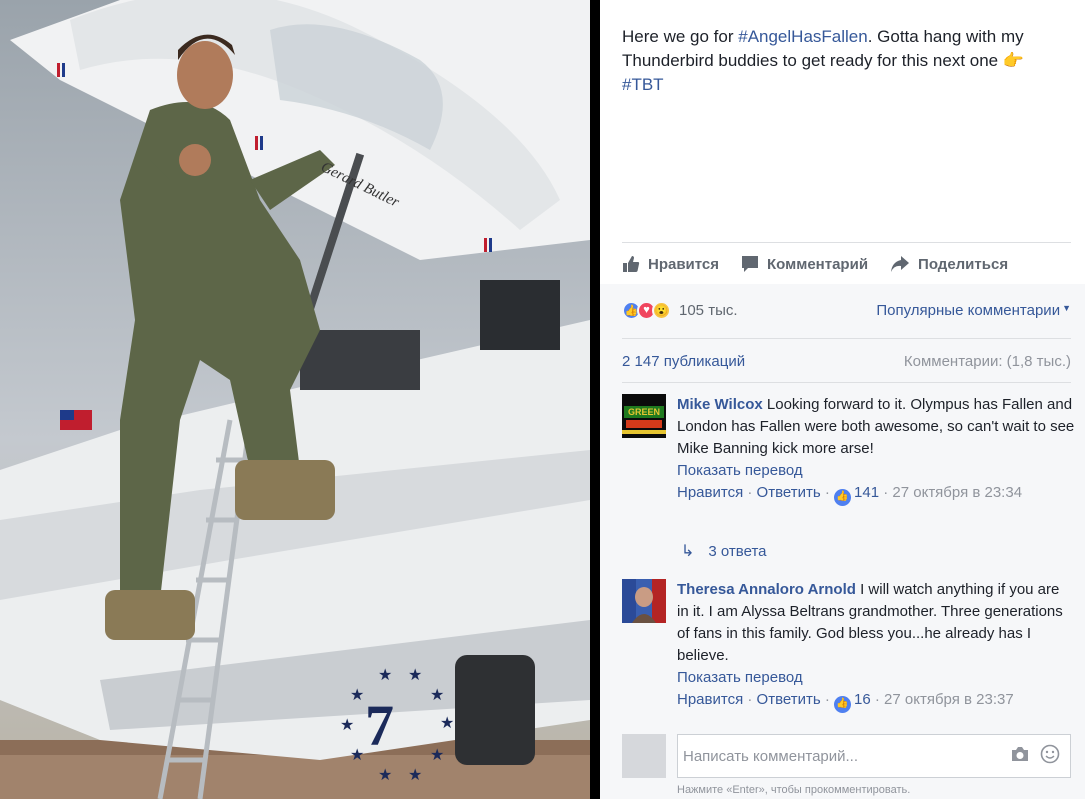 This screenshot has height=799, width=1085. Describe the element at coordinates (644, 601) in the screenshot. I see `avatar` at that location.